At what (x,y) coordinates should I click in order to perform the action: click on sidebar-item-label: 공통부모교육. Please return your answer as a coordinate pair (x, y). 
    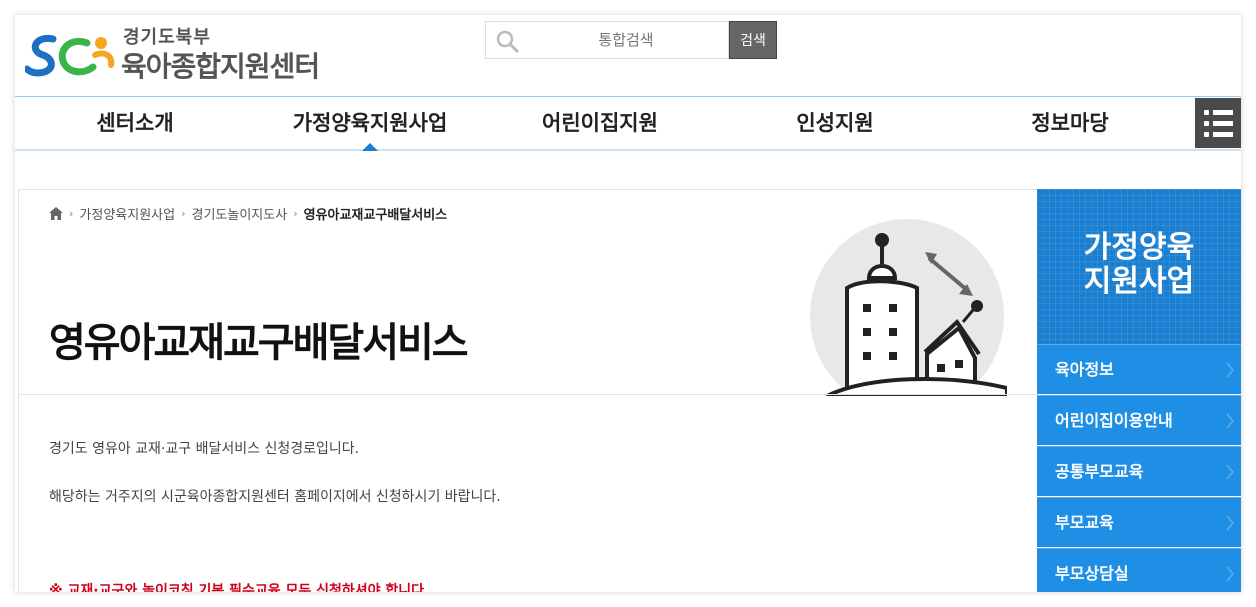
    Looking at the image, I should click on (1099, 471).